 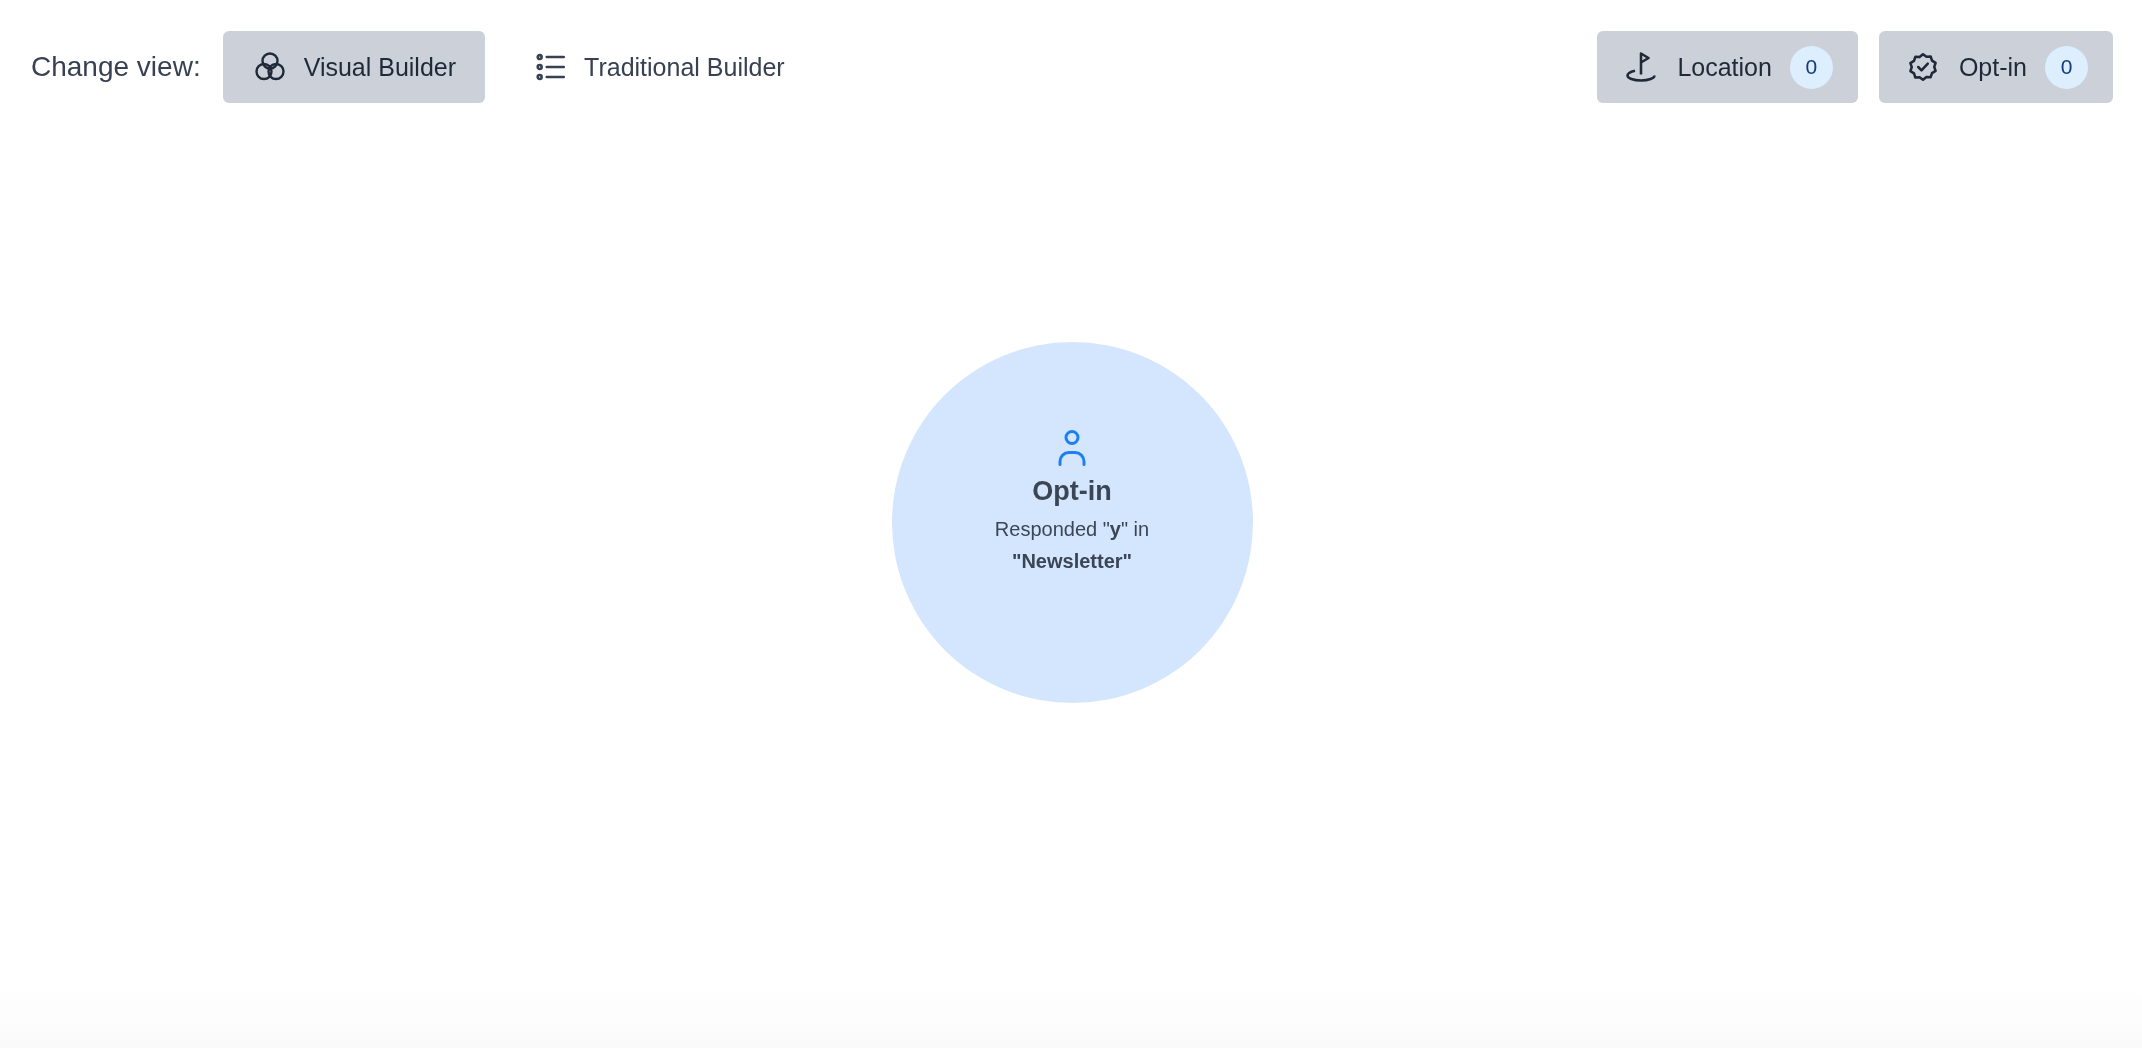 What do you see at coordinates (354, 67) in the screenshot?
I see `view-tab: Visual Builder` at bounding box center [354, 67].